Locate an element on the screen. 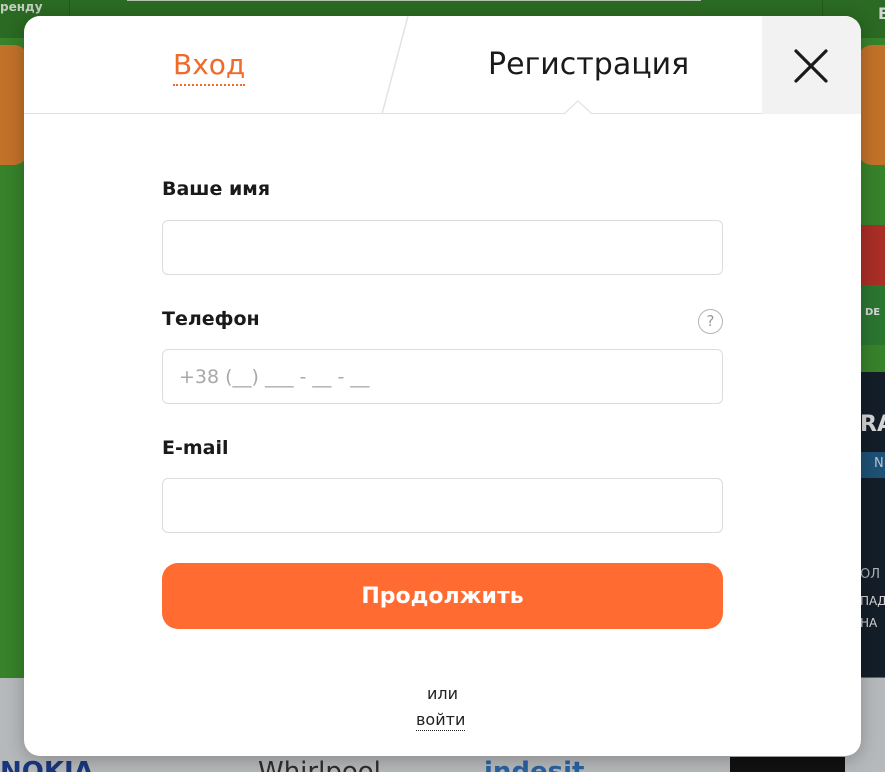  auth-tabs: Вход Регистрация is located at coordinates (442, 65).